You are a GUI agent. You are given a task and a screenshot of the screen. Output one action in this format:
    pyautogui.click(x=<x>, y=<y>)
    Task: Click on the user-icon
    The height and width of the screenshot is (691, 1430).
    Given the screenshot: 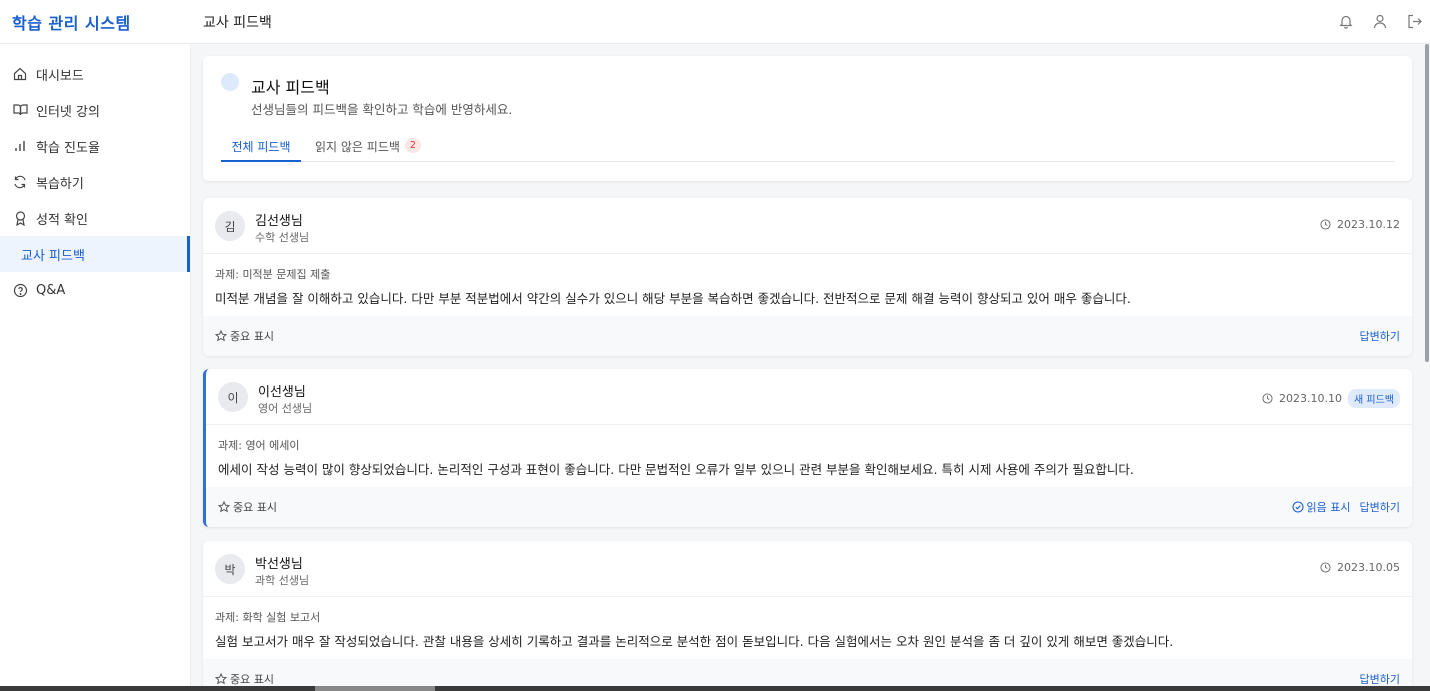 What is the action you would take?
    pyautogui.click(x=1380, y=21)
    